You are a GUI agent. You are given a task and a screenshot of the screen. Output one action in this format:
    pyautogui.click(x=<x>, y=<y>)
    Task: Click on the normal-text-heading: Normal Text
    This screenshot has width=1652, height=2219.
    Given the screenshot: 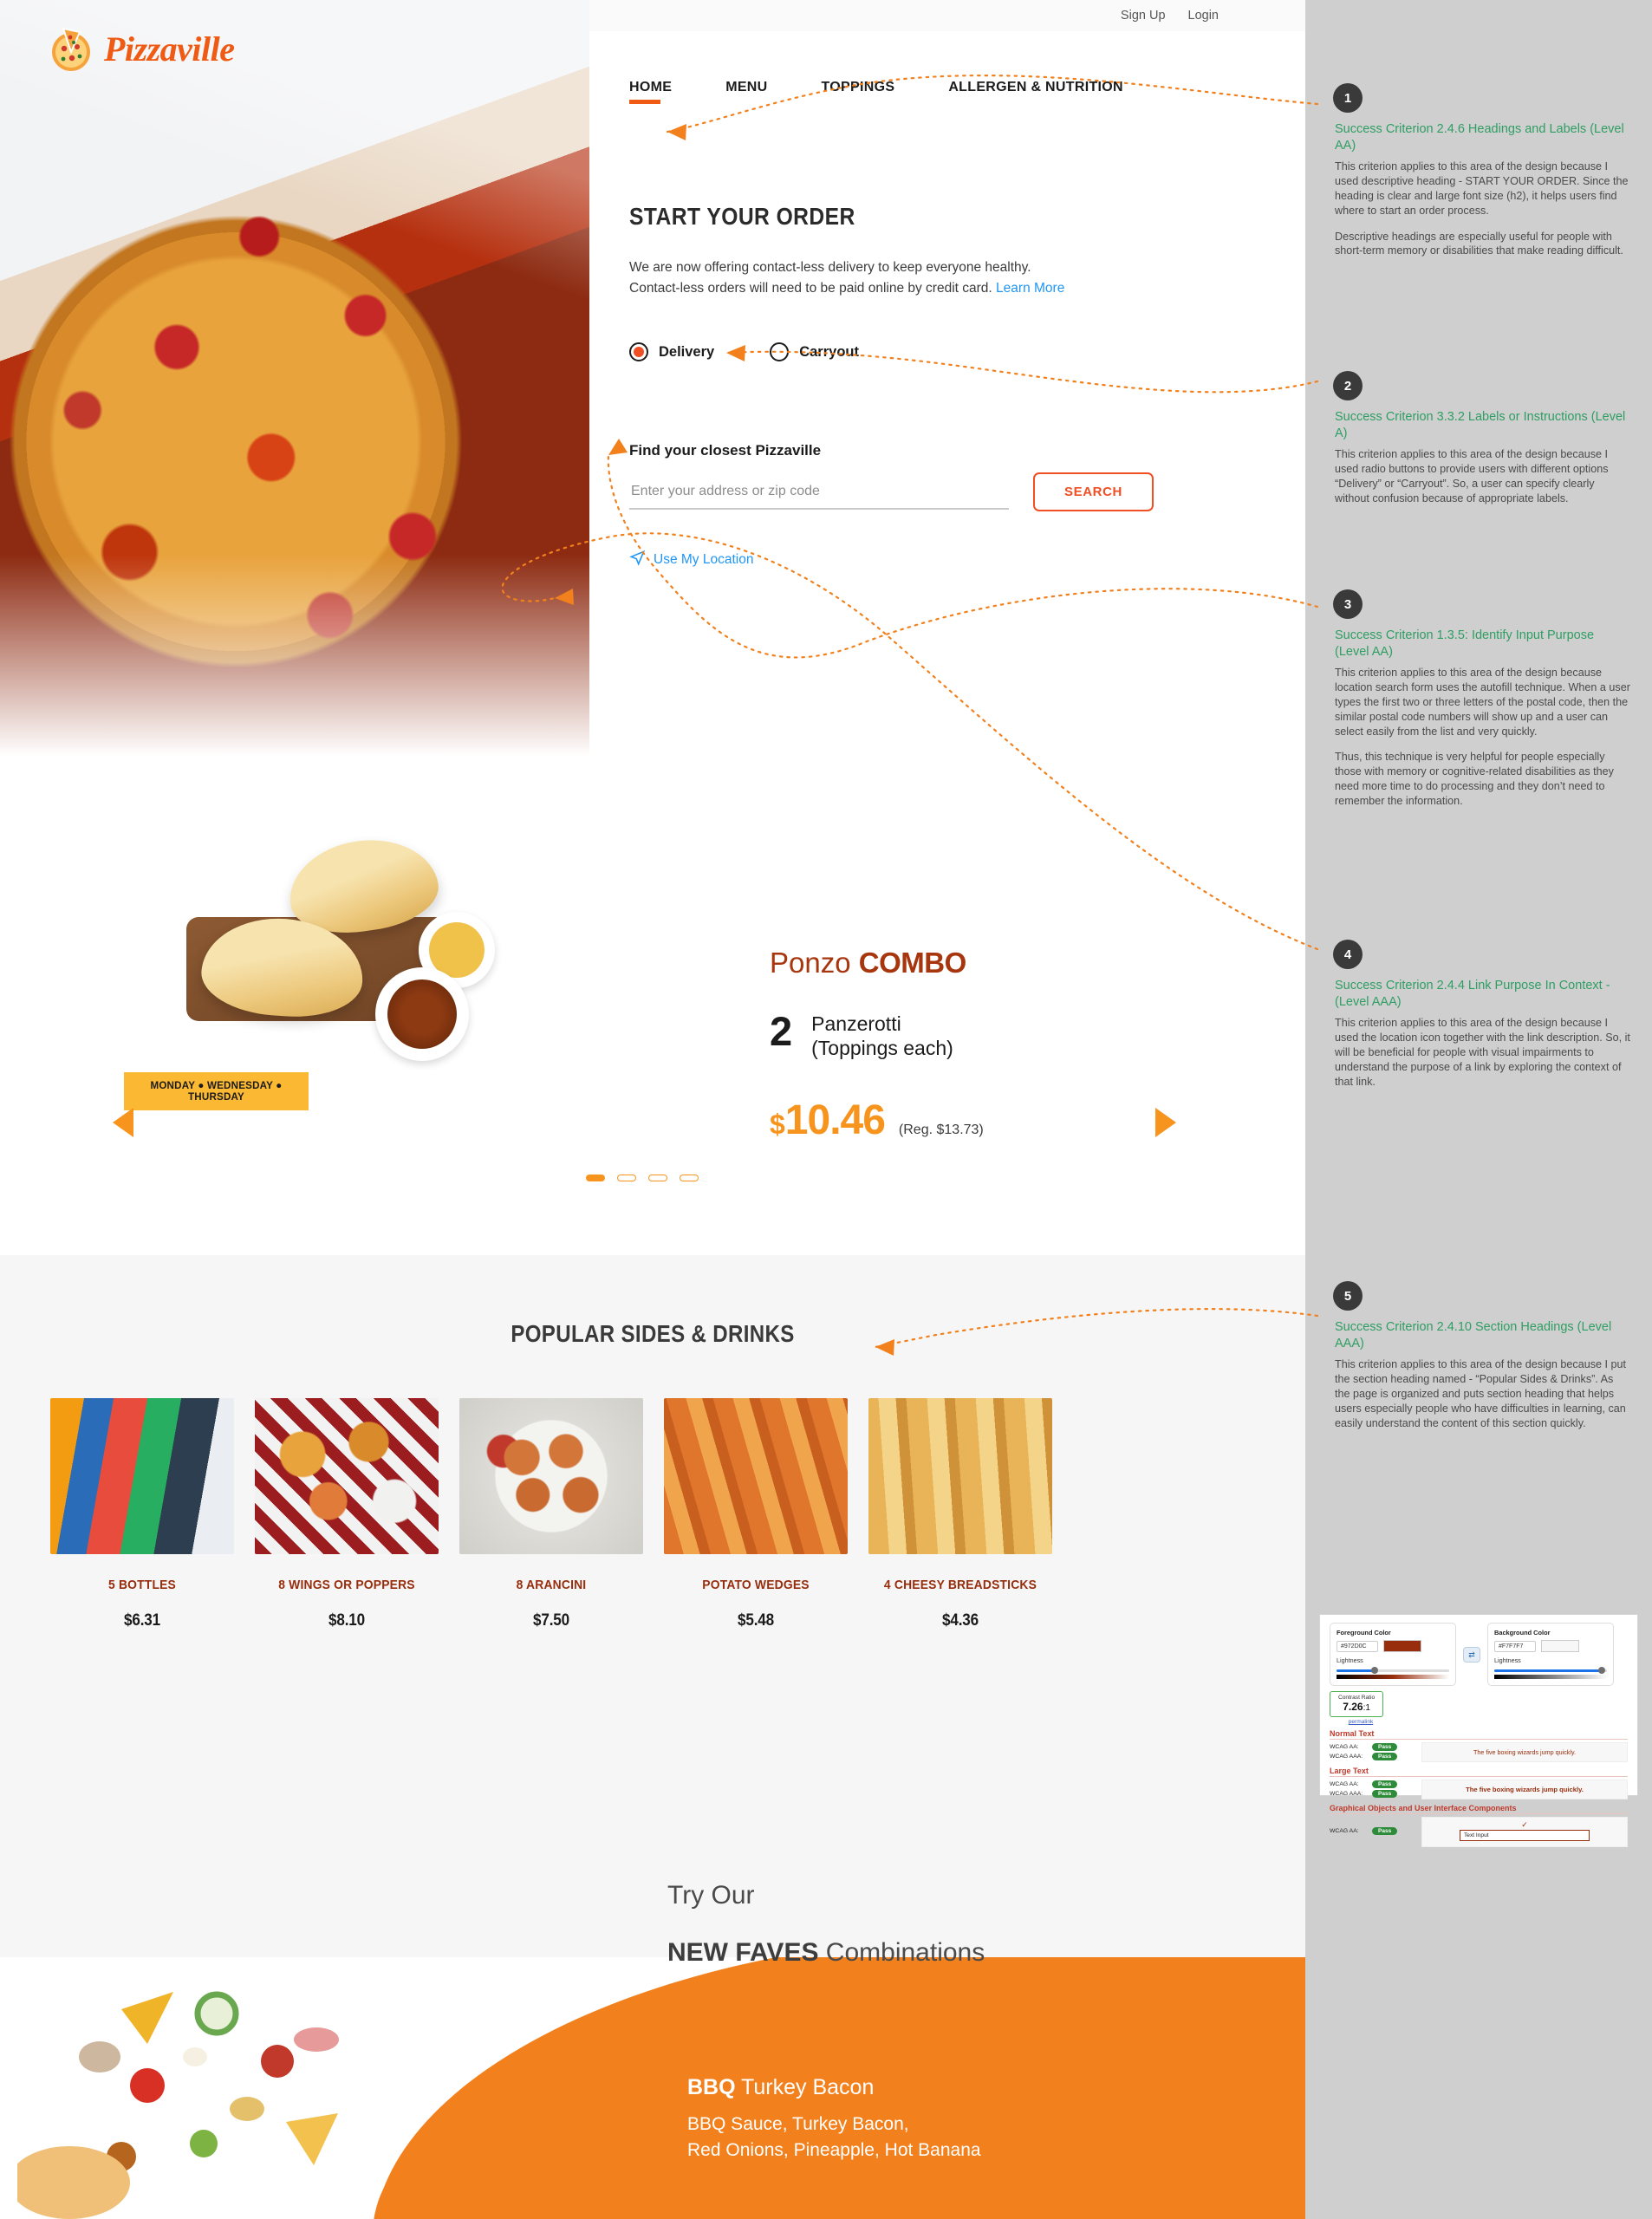 What is the action you would take?
    pyautogui.click(x=1479, y=1734)
    